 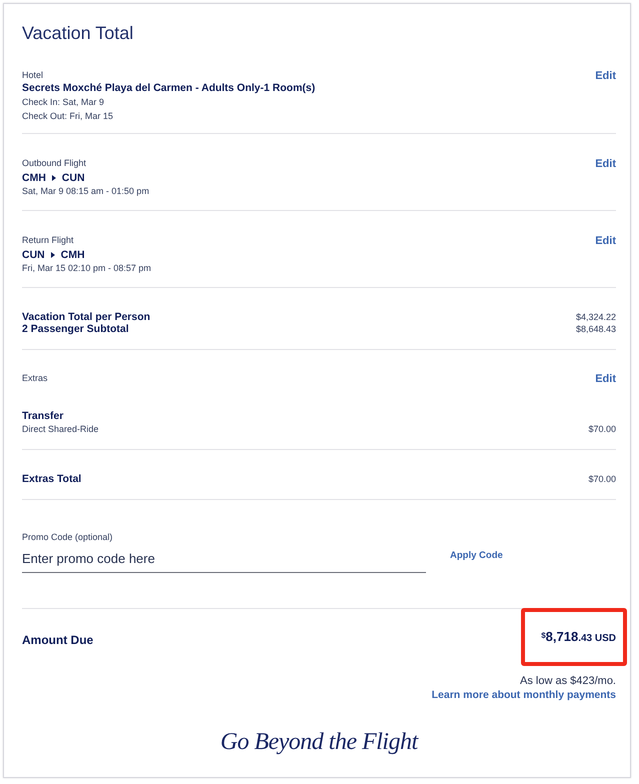 I want to click on extra-detail: Direct Shared-Ride, so click(x=60, y=429).